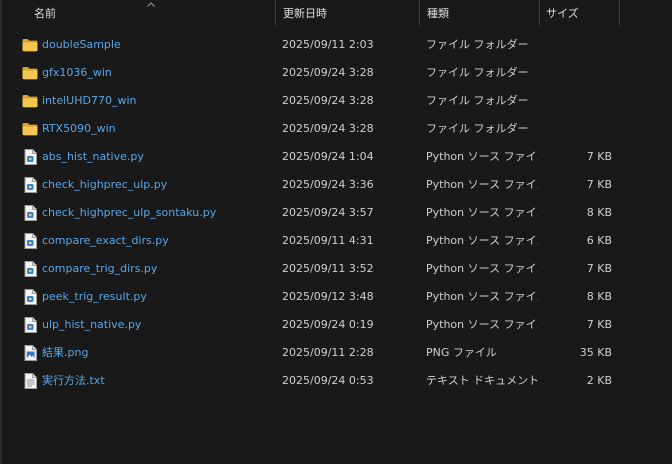  What do you see at coordinates (328, 240) in the screenshot?
I see `file-modified-date: 2025/09/11 4:31` at bounding box center [328, 240].